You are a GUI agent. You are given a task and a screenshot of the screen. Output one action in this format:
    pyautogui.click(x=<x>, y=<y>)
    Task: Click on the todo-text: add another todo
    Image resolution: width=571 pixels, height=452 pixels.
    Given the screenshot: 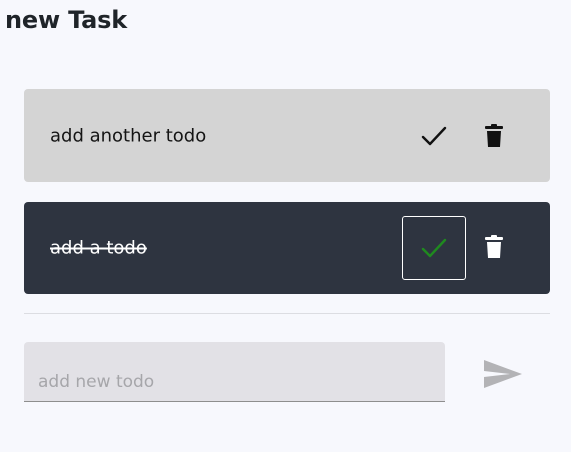 What is the action you would take?
    pyautogui.click(x=128, y=135)
    